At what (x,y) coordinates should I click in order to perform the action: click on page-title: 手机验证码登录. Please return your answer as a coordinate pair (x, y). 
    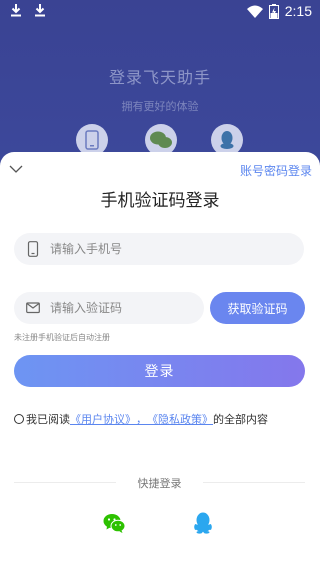
    Looking at the image, I should click on (160, 201).